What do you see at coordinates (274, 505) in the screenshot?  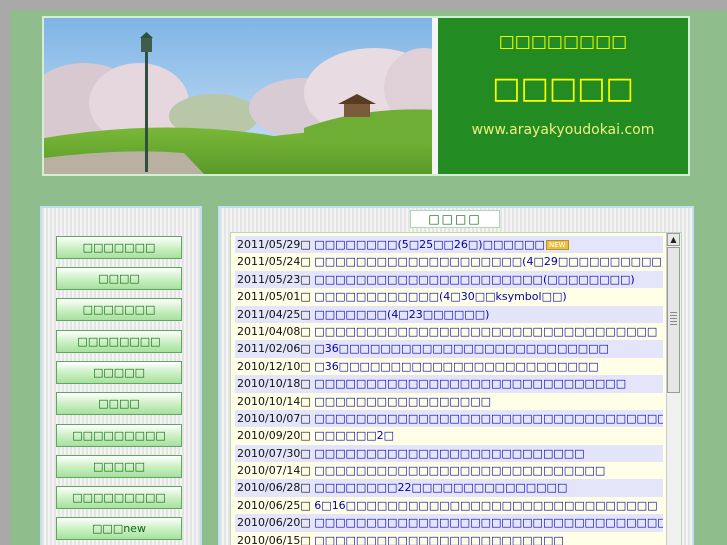 I see `news-date: 2010/06/25□` at bounding box center [274, 505].